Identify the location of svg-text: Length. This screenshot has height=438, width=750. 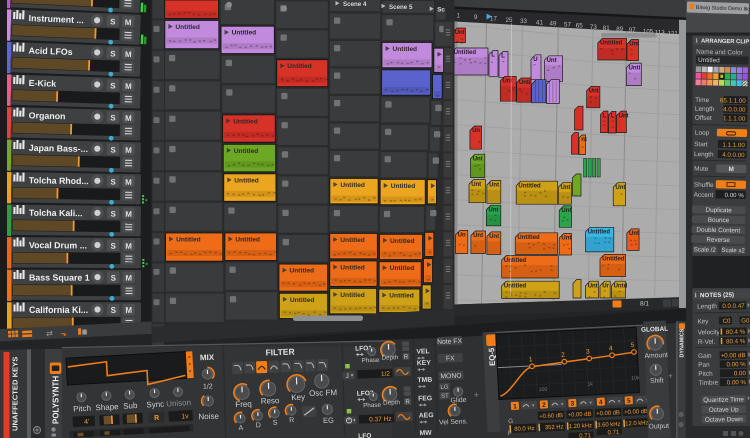
(707, 306).